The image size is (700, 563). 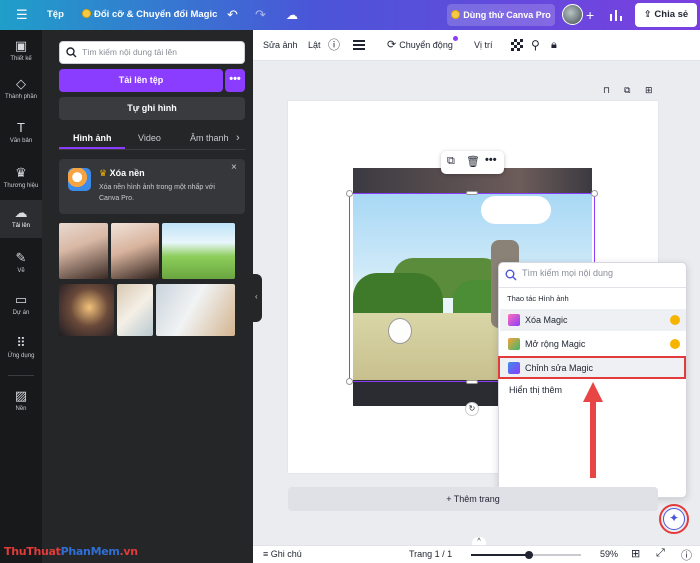 I want to click on notes-icon: ≡, so click(x=267, y=554).